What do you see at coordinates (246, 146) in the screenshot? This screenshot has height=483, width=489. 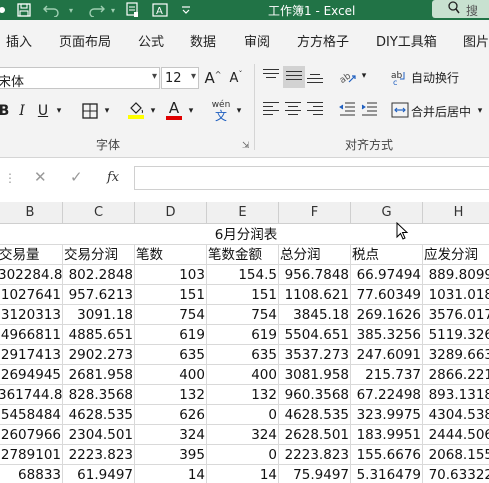 I see `font-dialog-launcher-icon: ⇲` at bounding box center [246, 146].